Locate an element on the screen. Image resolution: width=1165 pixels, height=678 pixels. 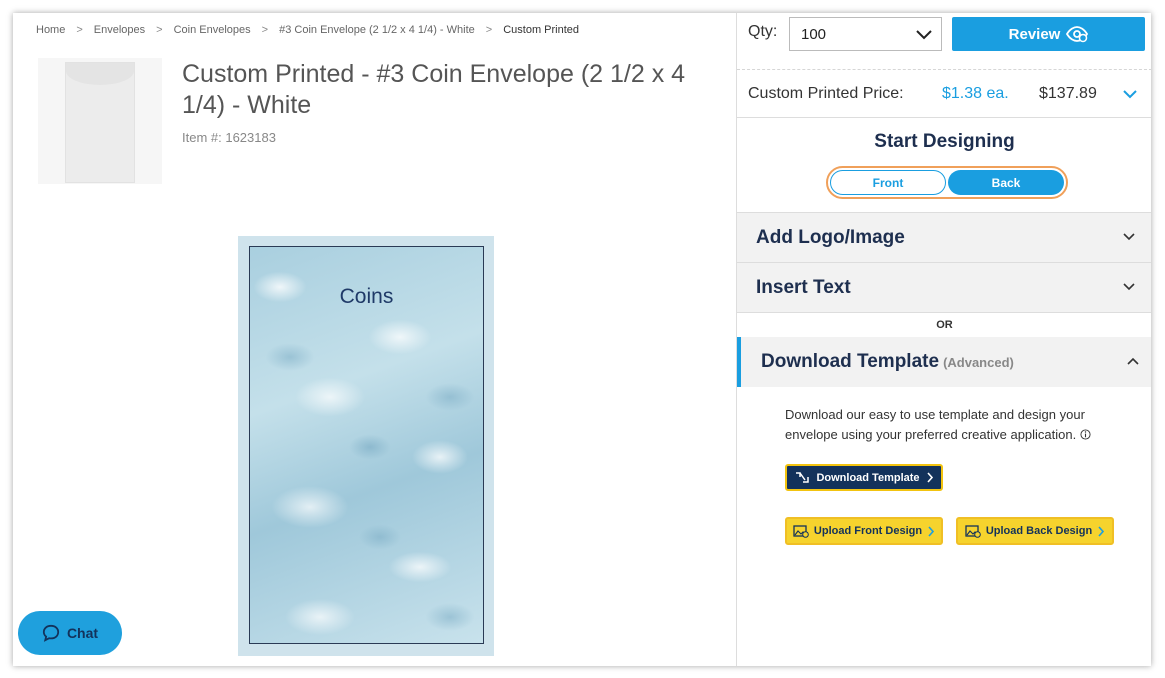
envelope-image is located at coordinates (100, 122).